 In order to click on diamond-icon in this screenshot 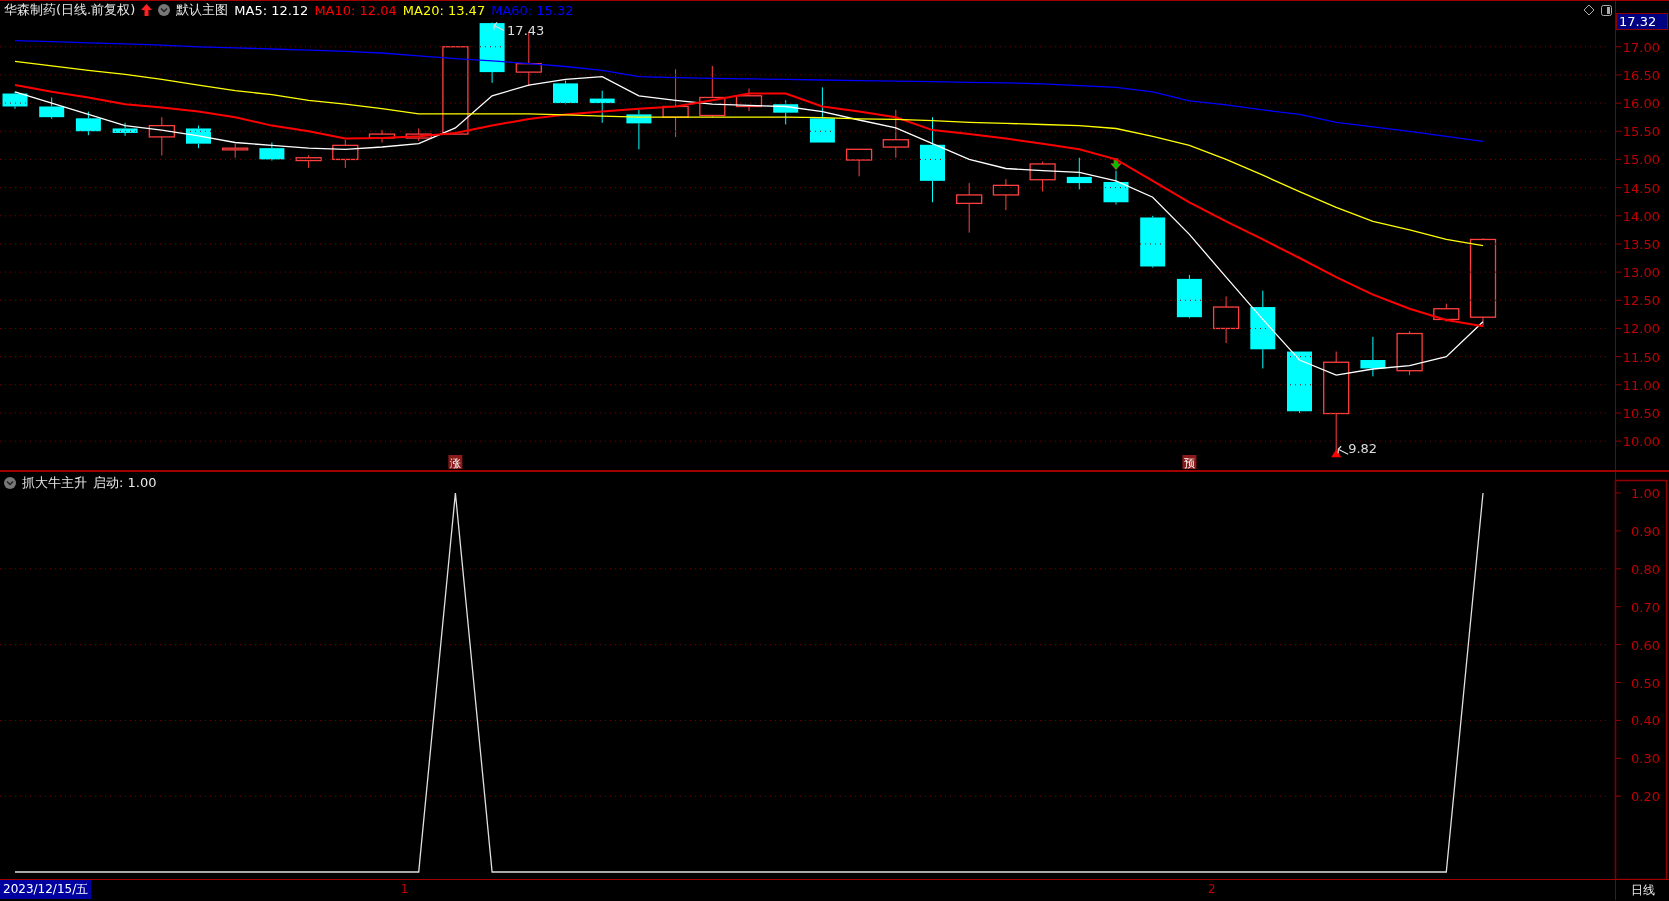, I will do `click(1589, 10)`.